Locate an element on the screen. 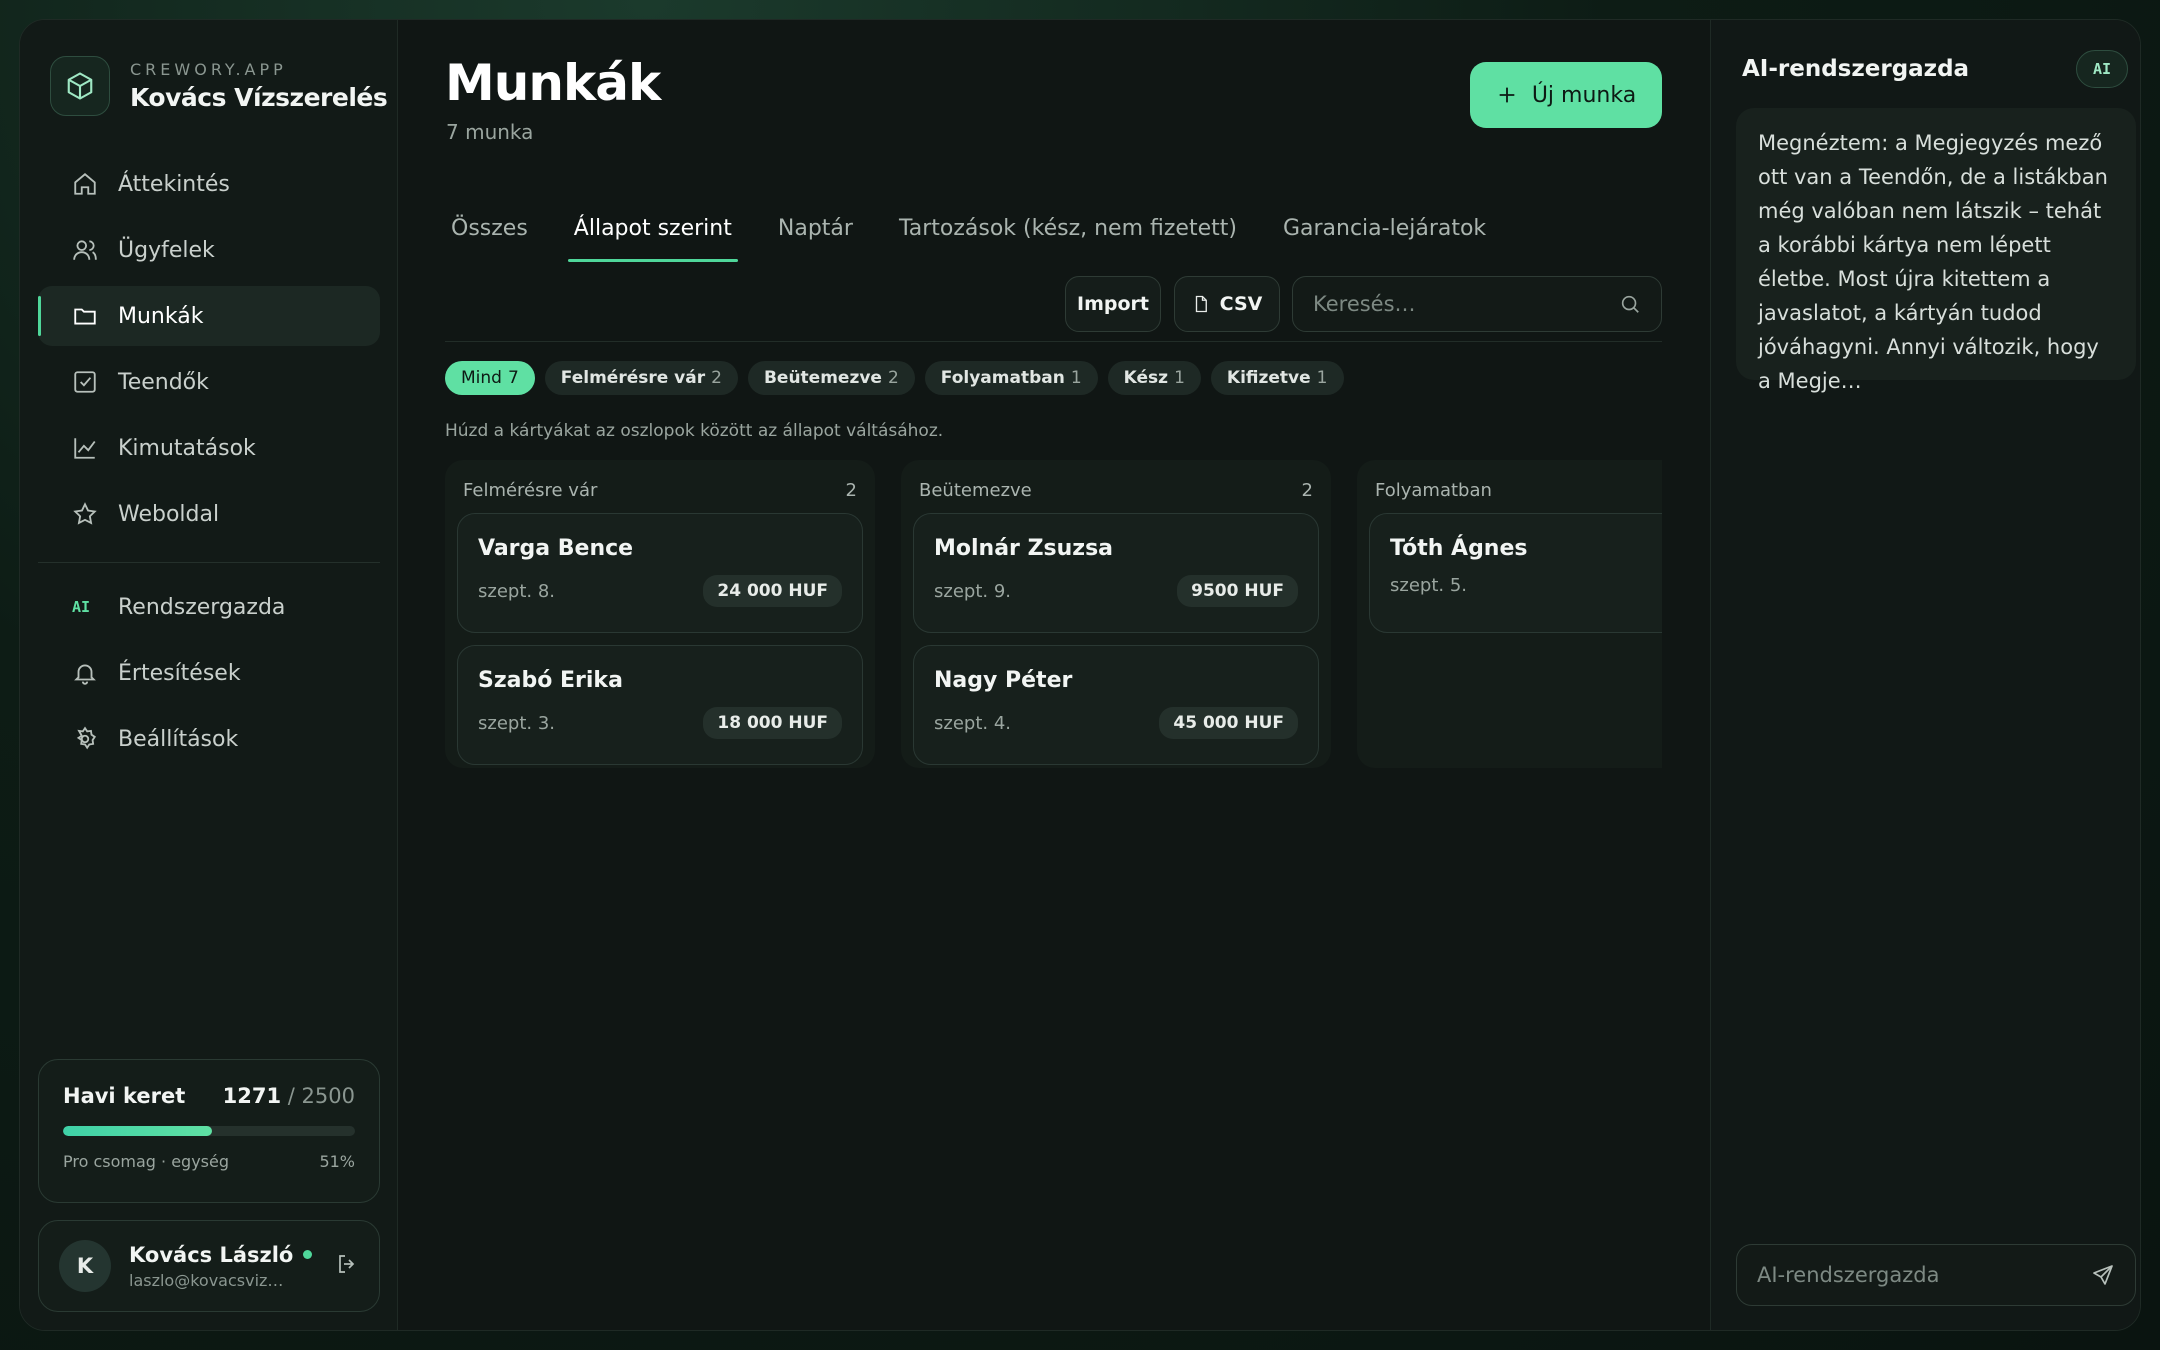 The image size is (2160, 1350). filter-chip-kifizetve: Kifizetve 1 is located at coordinates (1277, 378).